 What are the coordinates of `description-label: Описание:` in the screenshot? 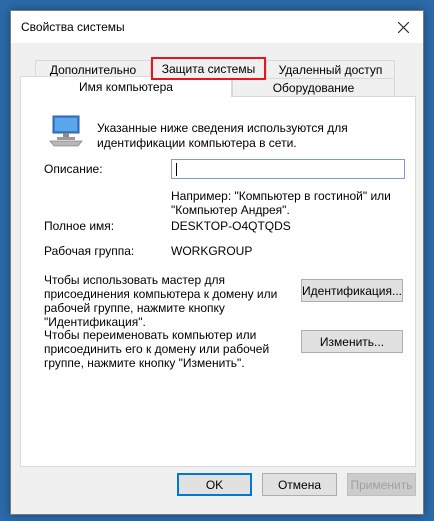 It's located at (73, 169).